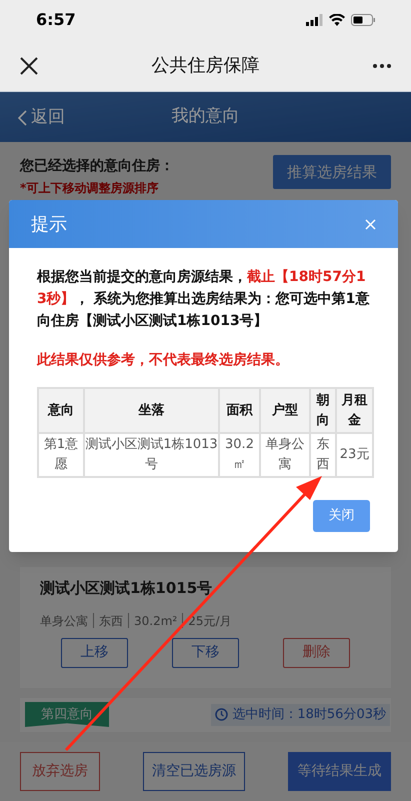 The height and width of the screenshot is (801, 411). Describe the element at coordinates (90, 188) in the screenshot. I see `hint-text: *可上下移动调整房源排序` at that location.